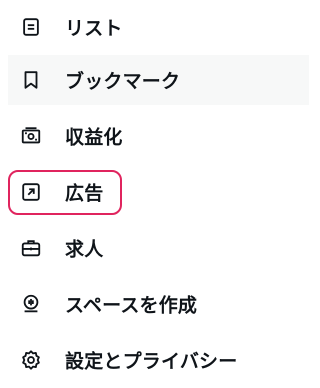 The width and height of the screenshot is (320, 388). Describe the element at coordinates (31, 27) in the screenshot. I see `list-icon` at that location.